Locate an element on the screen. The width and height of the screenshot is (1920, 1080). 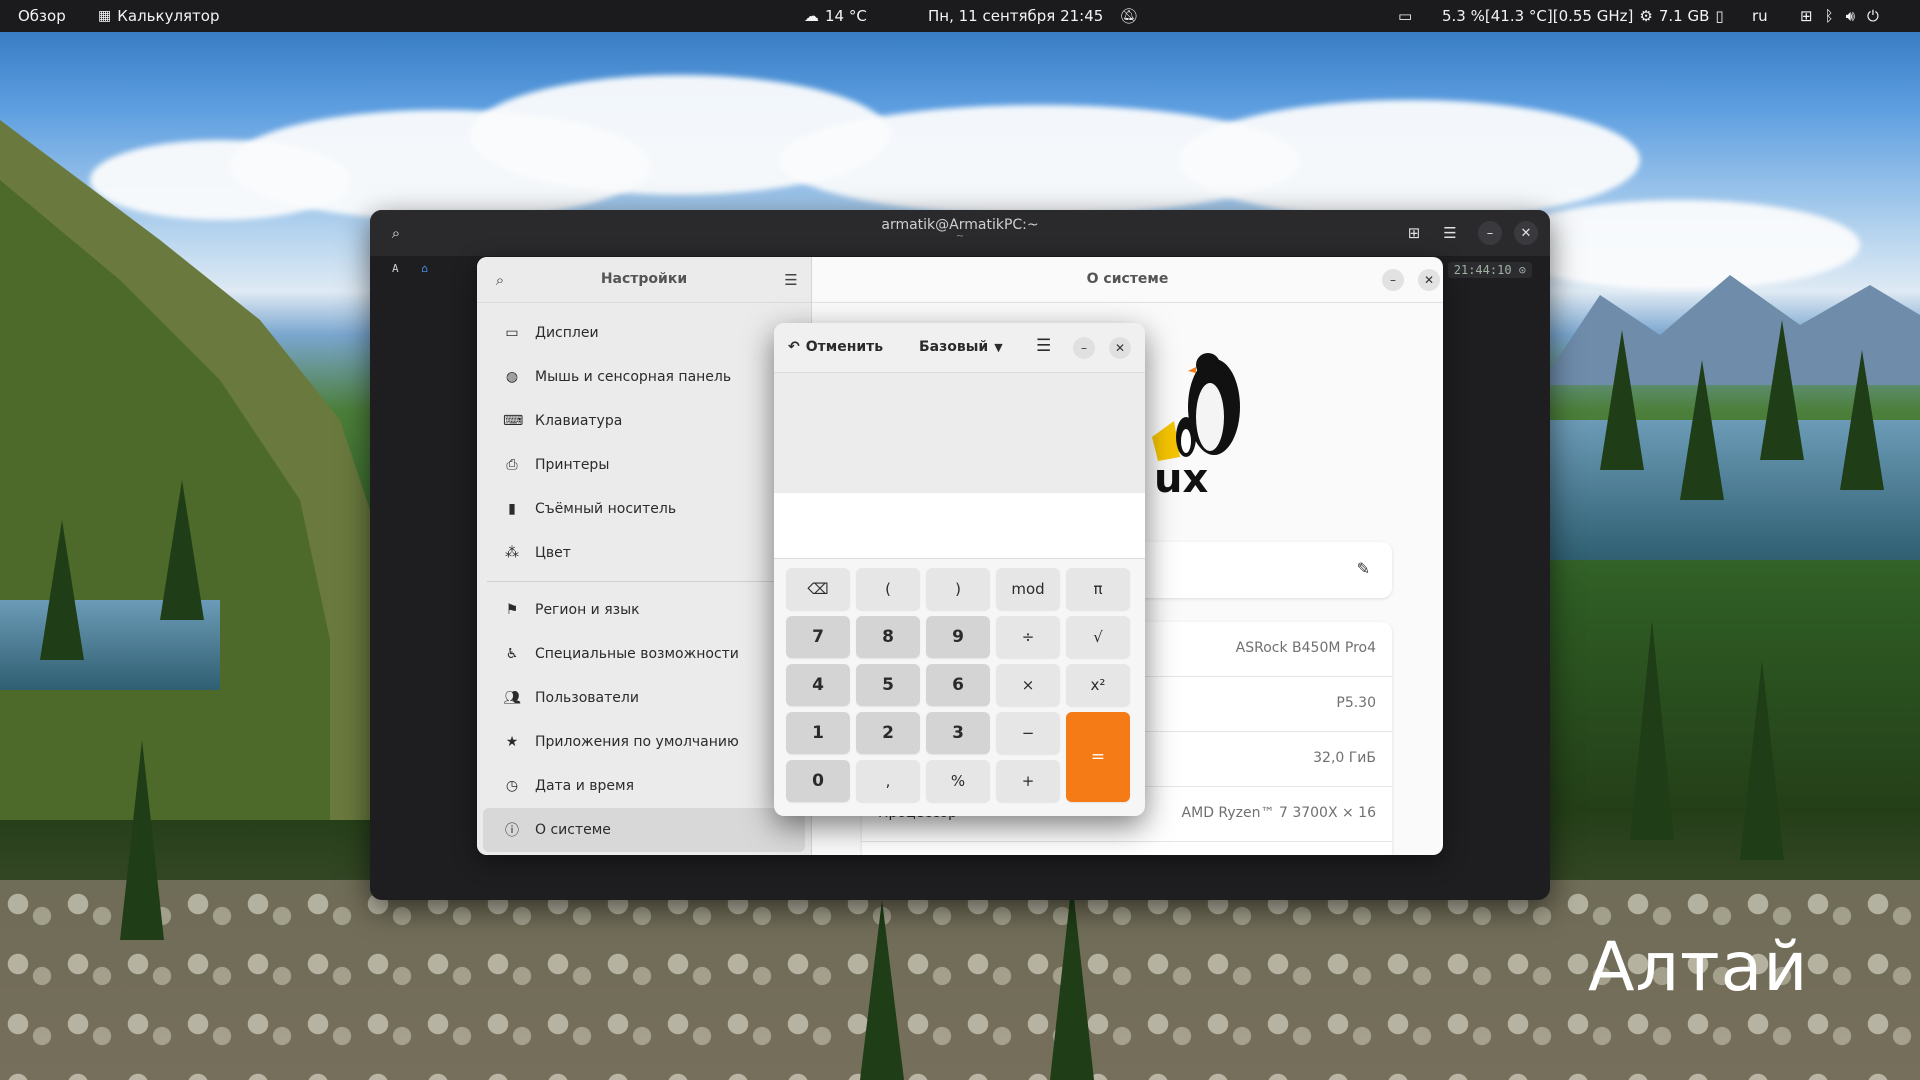
keyboard-layout-indicator: ru is located at coordinates (1760, 16).